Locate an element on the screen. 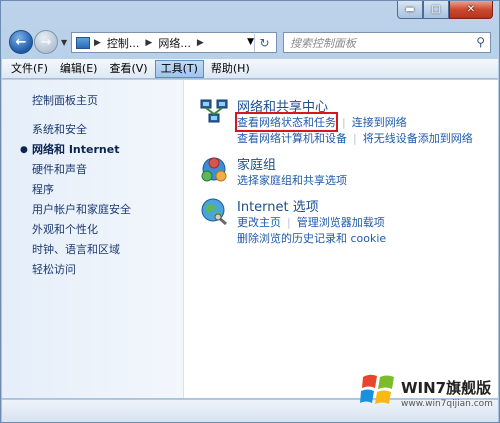 The image size is (500, 423). network-sharing-title: 网络和共享中心 is located at coordinates (282, 105).